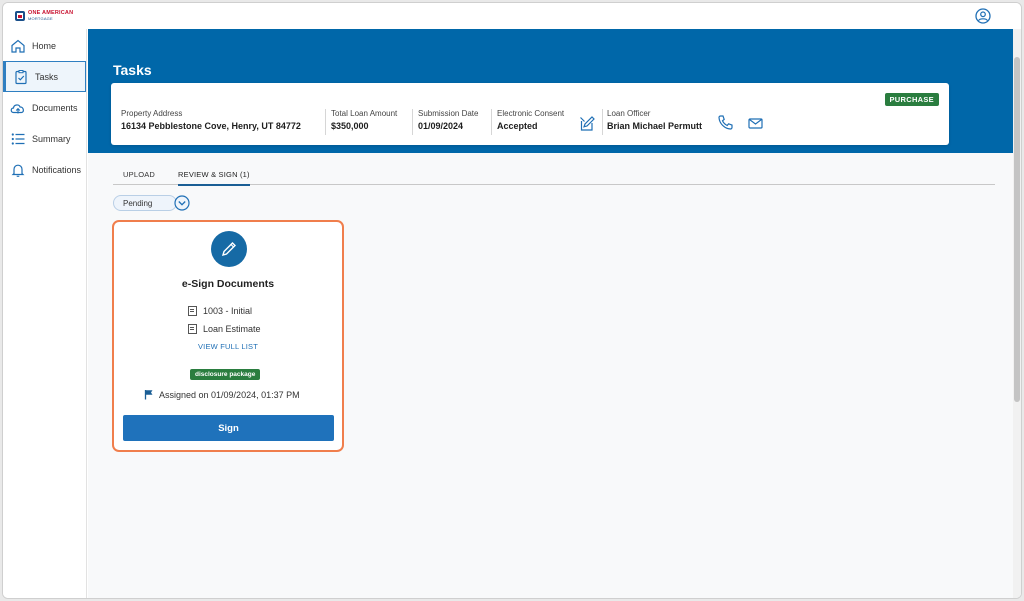  What do you see at coordinates (18, 108) in the screenshot?
I see `cloud-upload-icon` at bounding box center [18, 108].